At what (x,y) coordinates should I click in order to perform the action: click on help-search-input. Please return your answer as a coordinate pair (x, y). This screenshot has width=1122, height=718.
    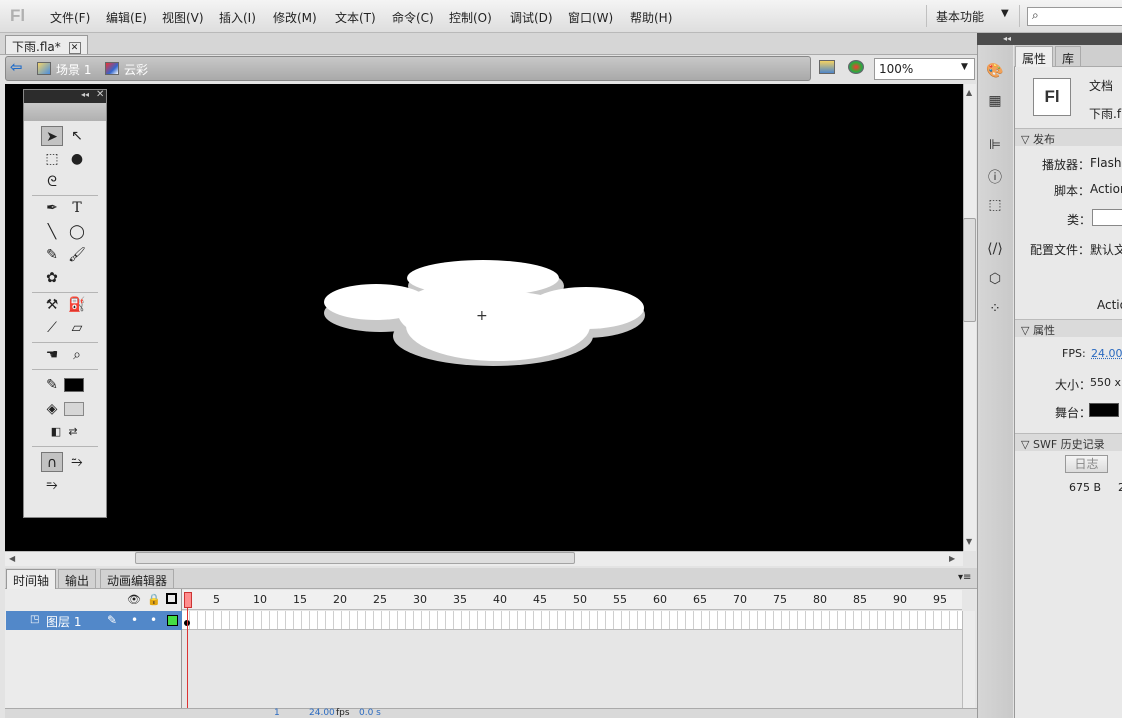
    Looking at the image, I should click on (1074, 16).